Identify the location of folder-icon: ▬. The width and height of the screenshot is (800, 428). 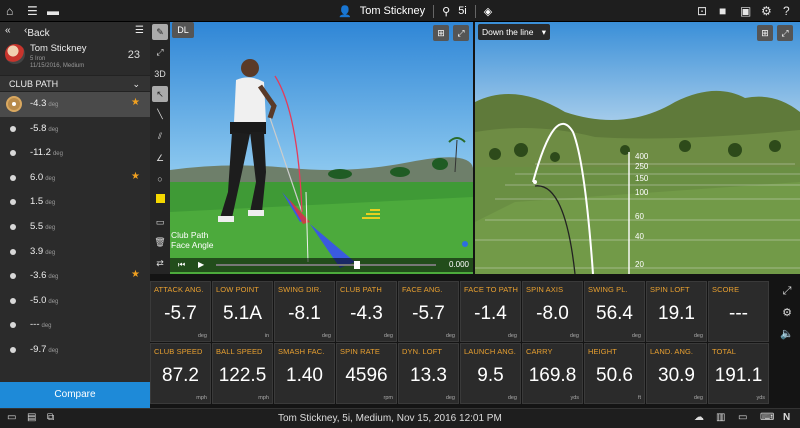
(53, 11).